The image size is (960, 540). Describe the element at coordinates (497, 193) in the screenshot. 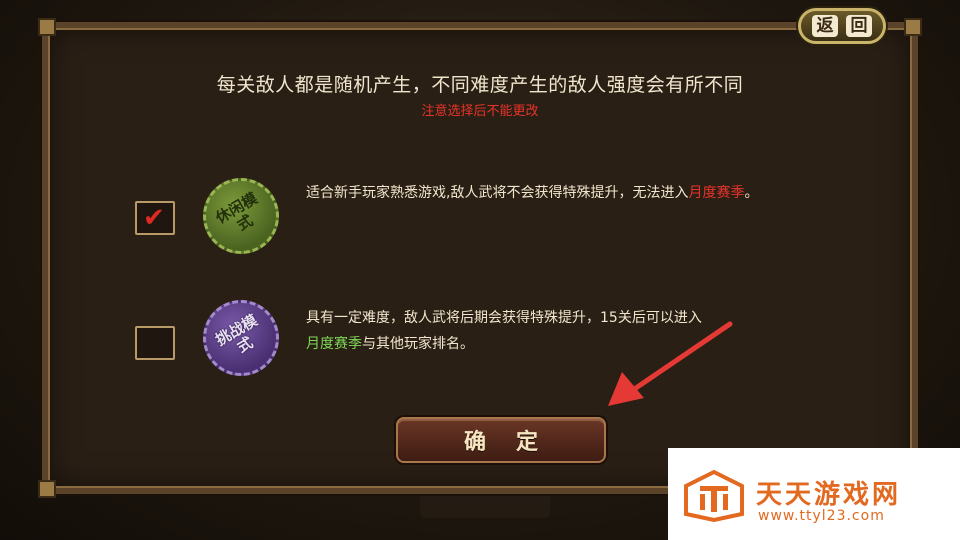

I see `description-text: 适合新手玩家熟悉游戏,敌人武将不会获得特殊提升，无法进入` at that location.